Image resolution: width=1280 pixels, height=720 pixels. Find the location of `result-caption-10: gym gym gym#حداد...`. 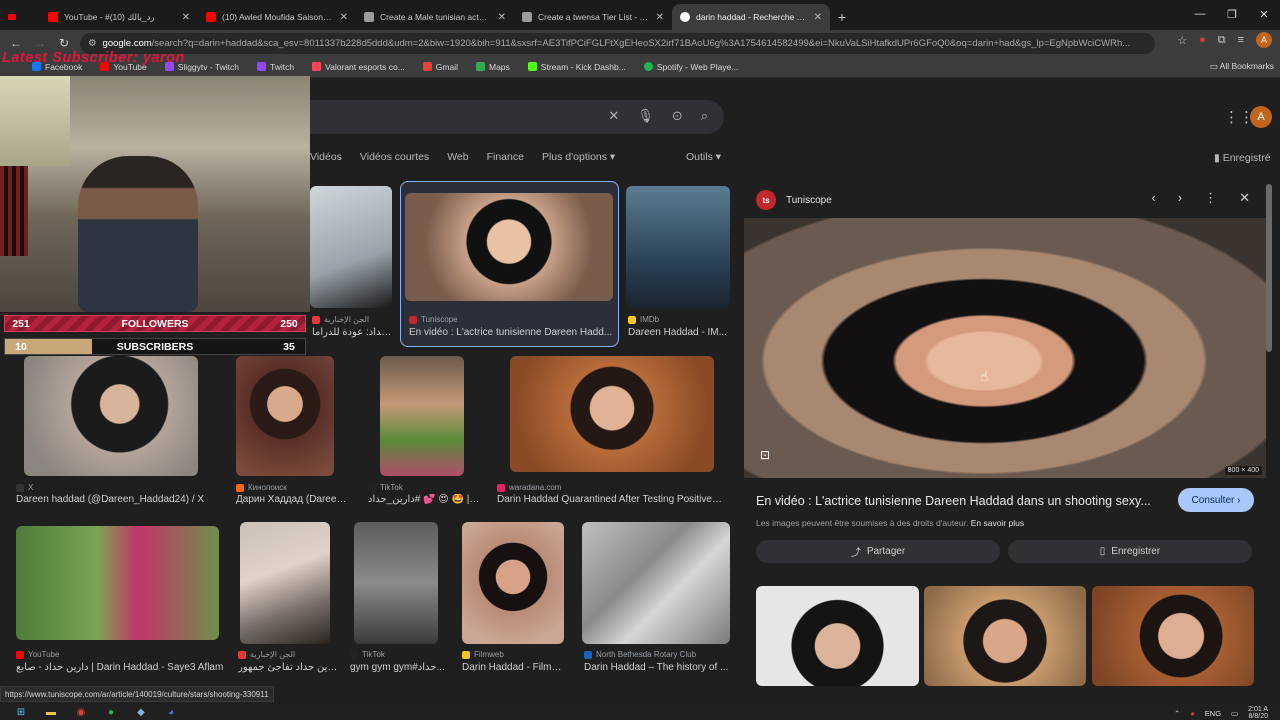

result-caption-10: gym gym gym#حداد... is located at coordinates (400, 667).